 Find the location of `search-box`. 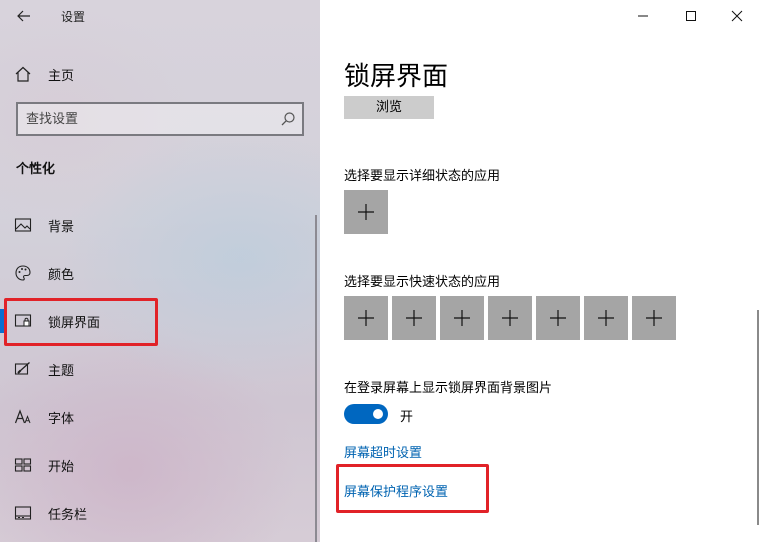

search-box is located at coordinates (160, 119).